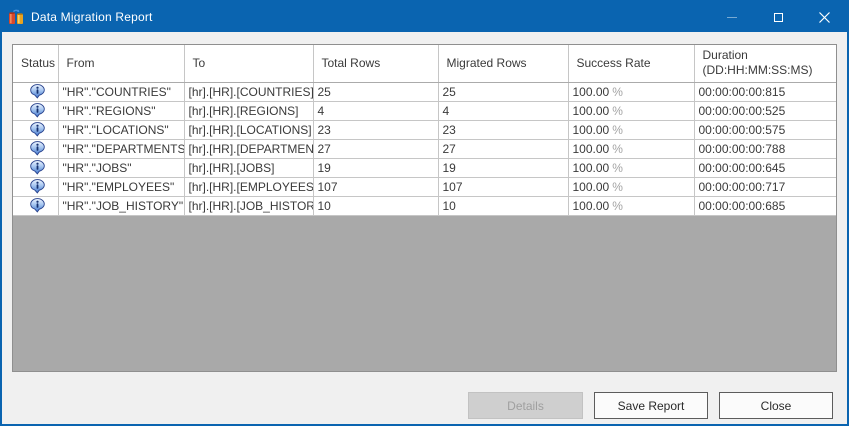 Image resolution: width=849 pixels, height=426 pixels. What do you see at coordinates (376, 168) in the screenshot?
I see `total-rows-cell: 19` at bounding box center [376, 168].